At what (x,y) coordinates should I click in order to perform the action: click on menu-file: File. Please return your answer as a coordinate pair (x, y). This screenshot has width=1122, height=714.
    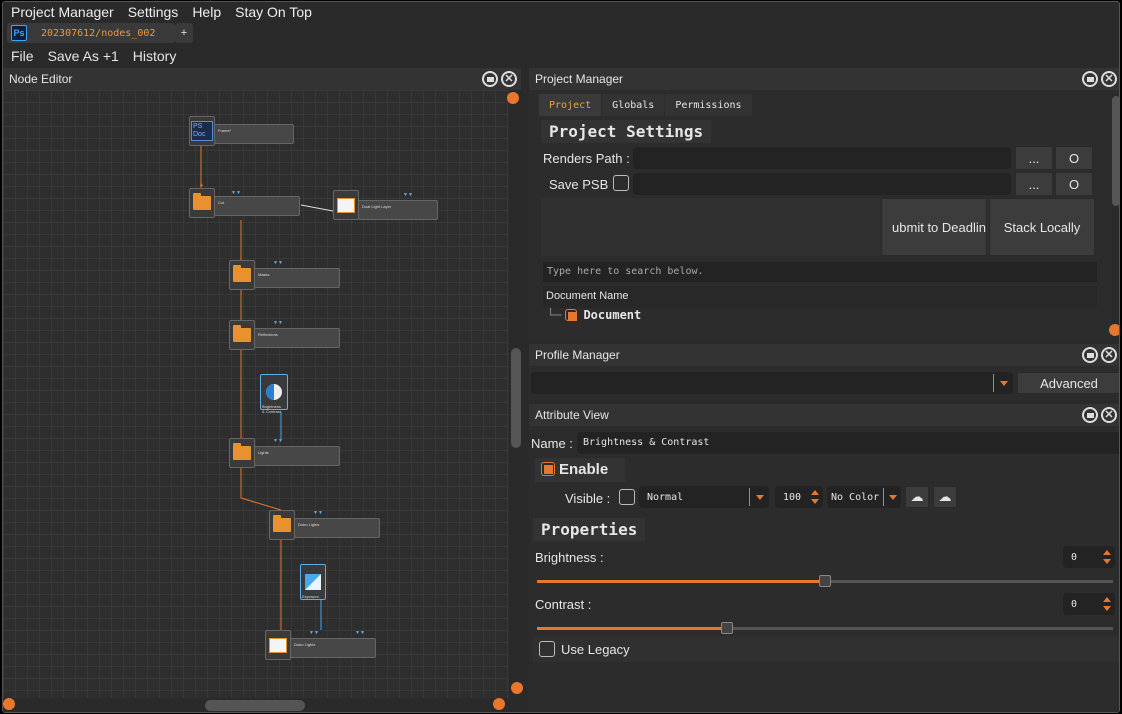
    Looking at the image, I should click on (22, 56).